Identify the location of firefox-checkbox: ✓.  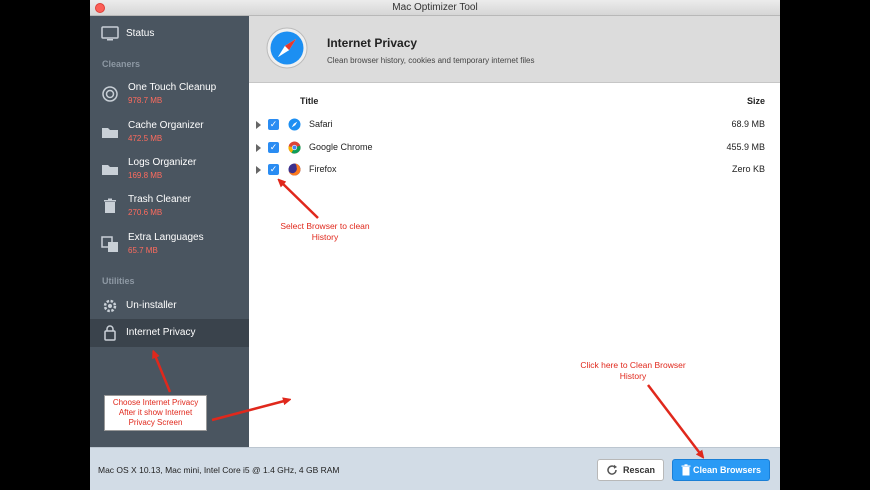
(273, 169).